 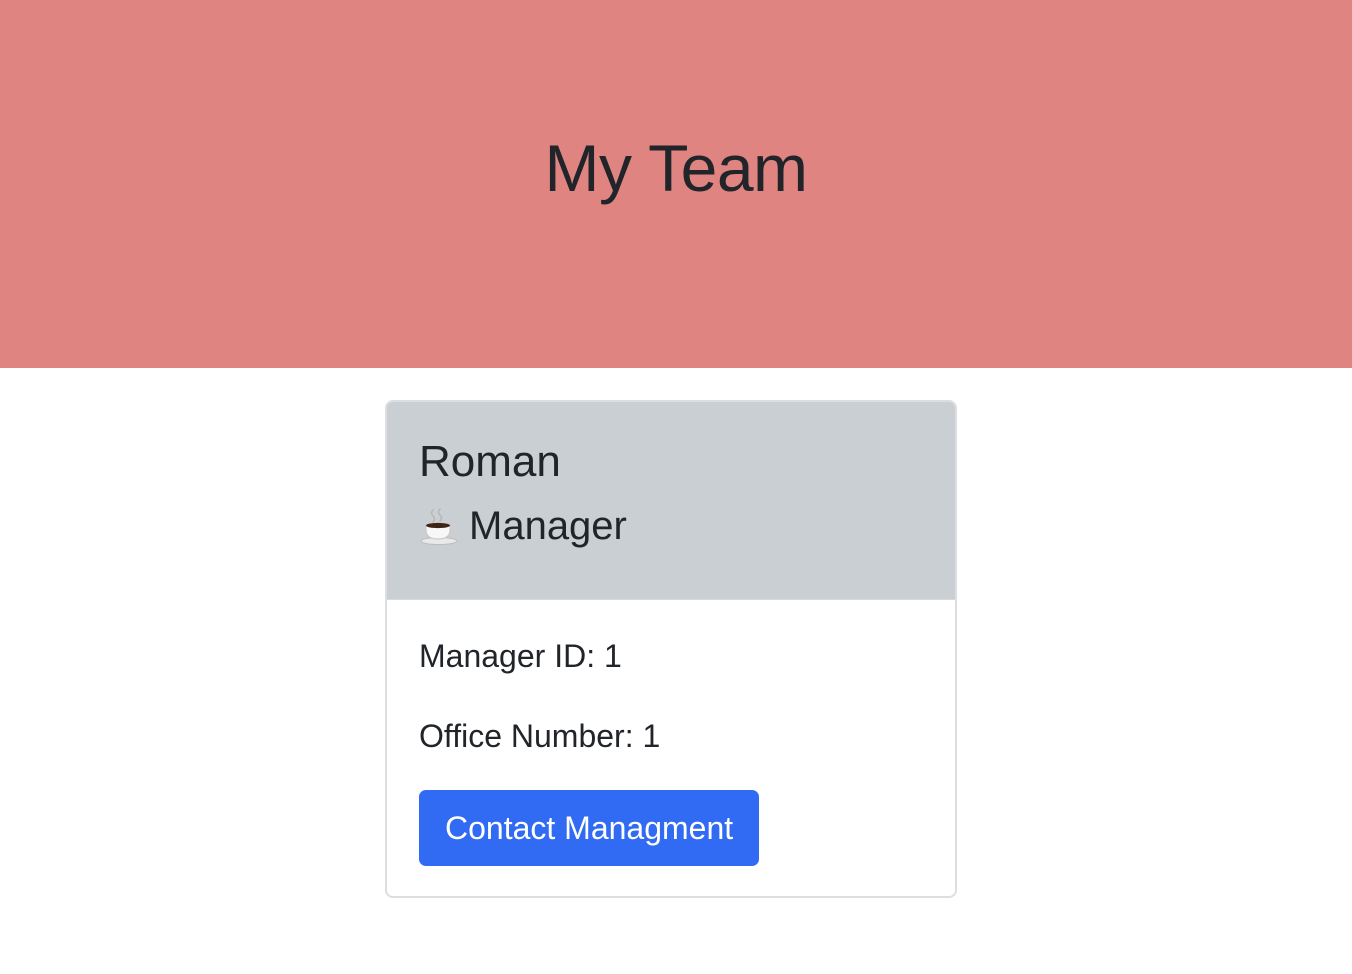 I want to click on card-header: Roman Manager, so click(x=671, y=501).